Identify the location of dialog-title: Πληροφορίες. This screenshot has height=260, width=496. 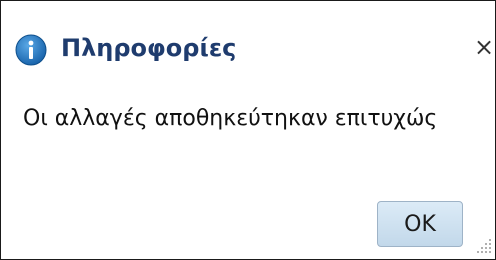
(149, 48).